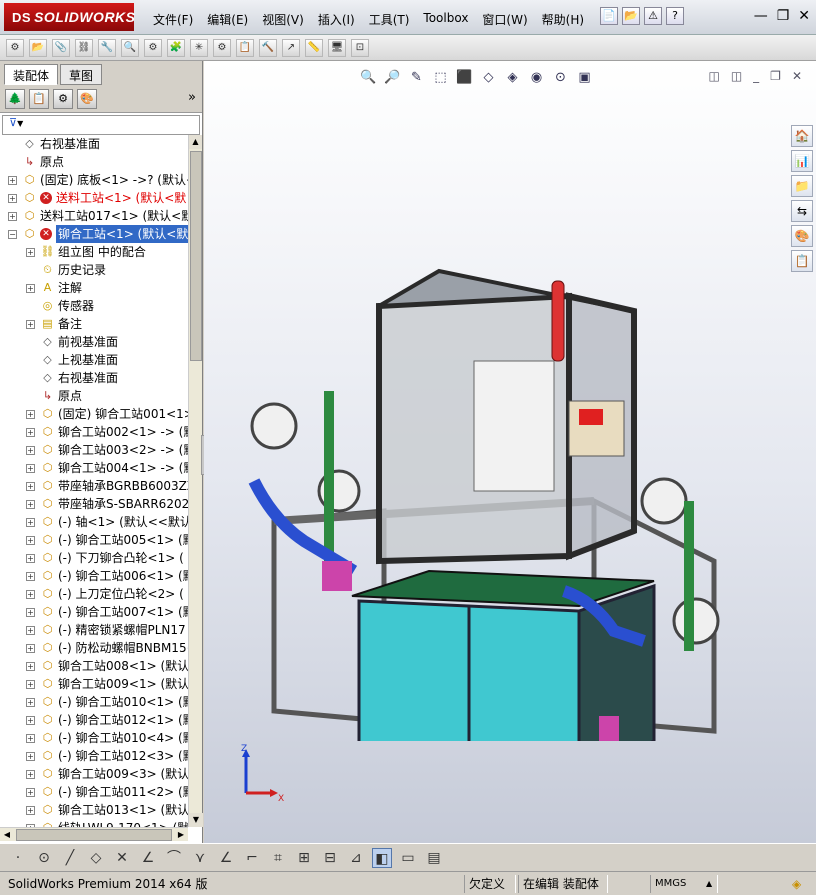 The width and height of the screenshot is (816, 895). I want to click on view-tool-icon: ◈, so click(512, 77).